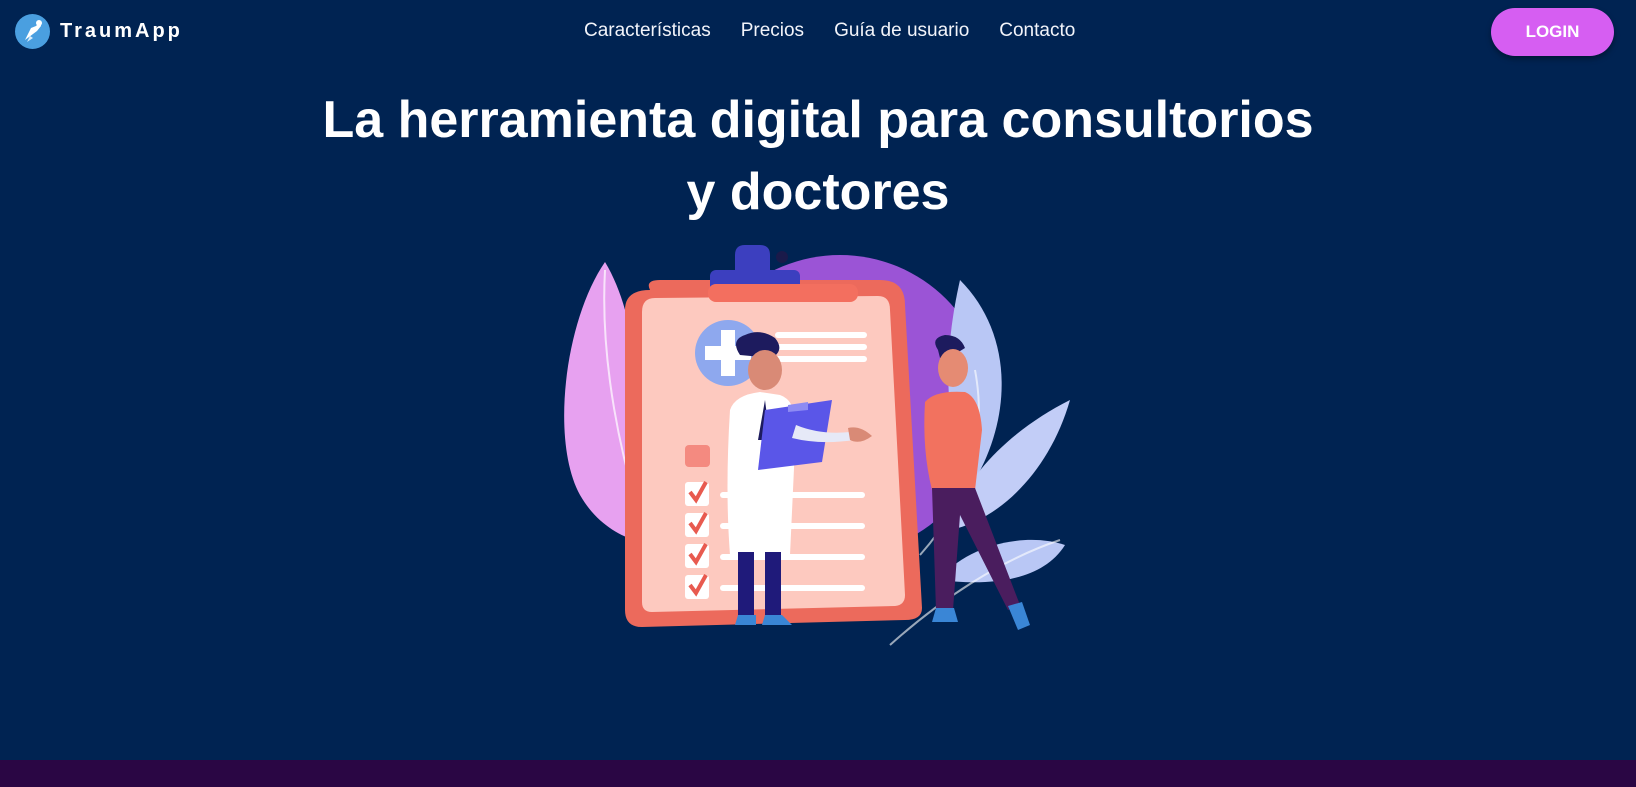  I want to click on login-button: LOGIN, so click(1552, 32).